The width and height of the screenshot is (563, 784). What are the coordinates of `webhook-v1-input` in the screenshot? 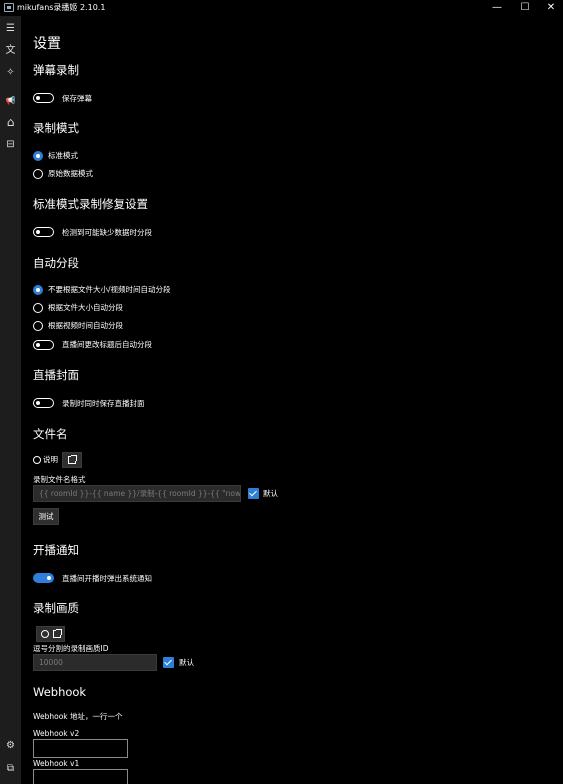 It's located at (80, 776).